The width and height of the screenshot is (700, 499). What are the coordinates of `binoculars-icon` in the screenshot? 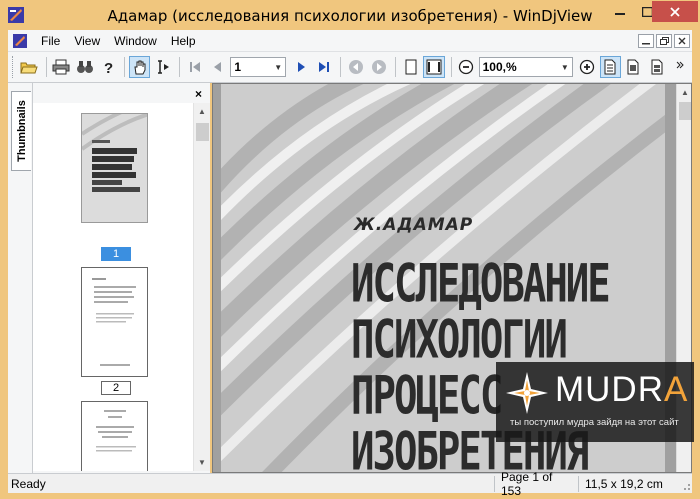 It's located at (84, 67).